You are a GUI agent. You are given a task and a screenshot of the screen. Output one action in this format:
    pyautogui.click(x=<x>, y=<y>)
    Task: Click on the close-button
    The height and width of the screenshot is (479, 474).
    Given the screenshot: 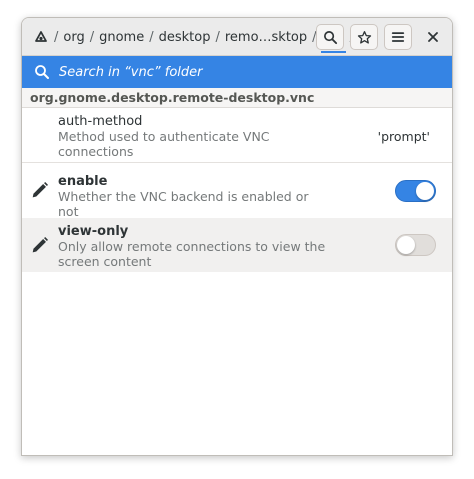 What is the action you would take?
    pyautogui.click(x=433, y=37)
    